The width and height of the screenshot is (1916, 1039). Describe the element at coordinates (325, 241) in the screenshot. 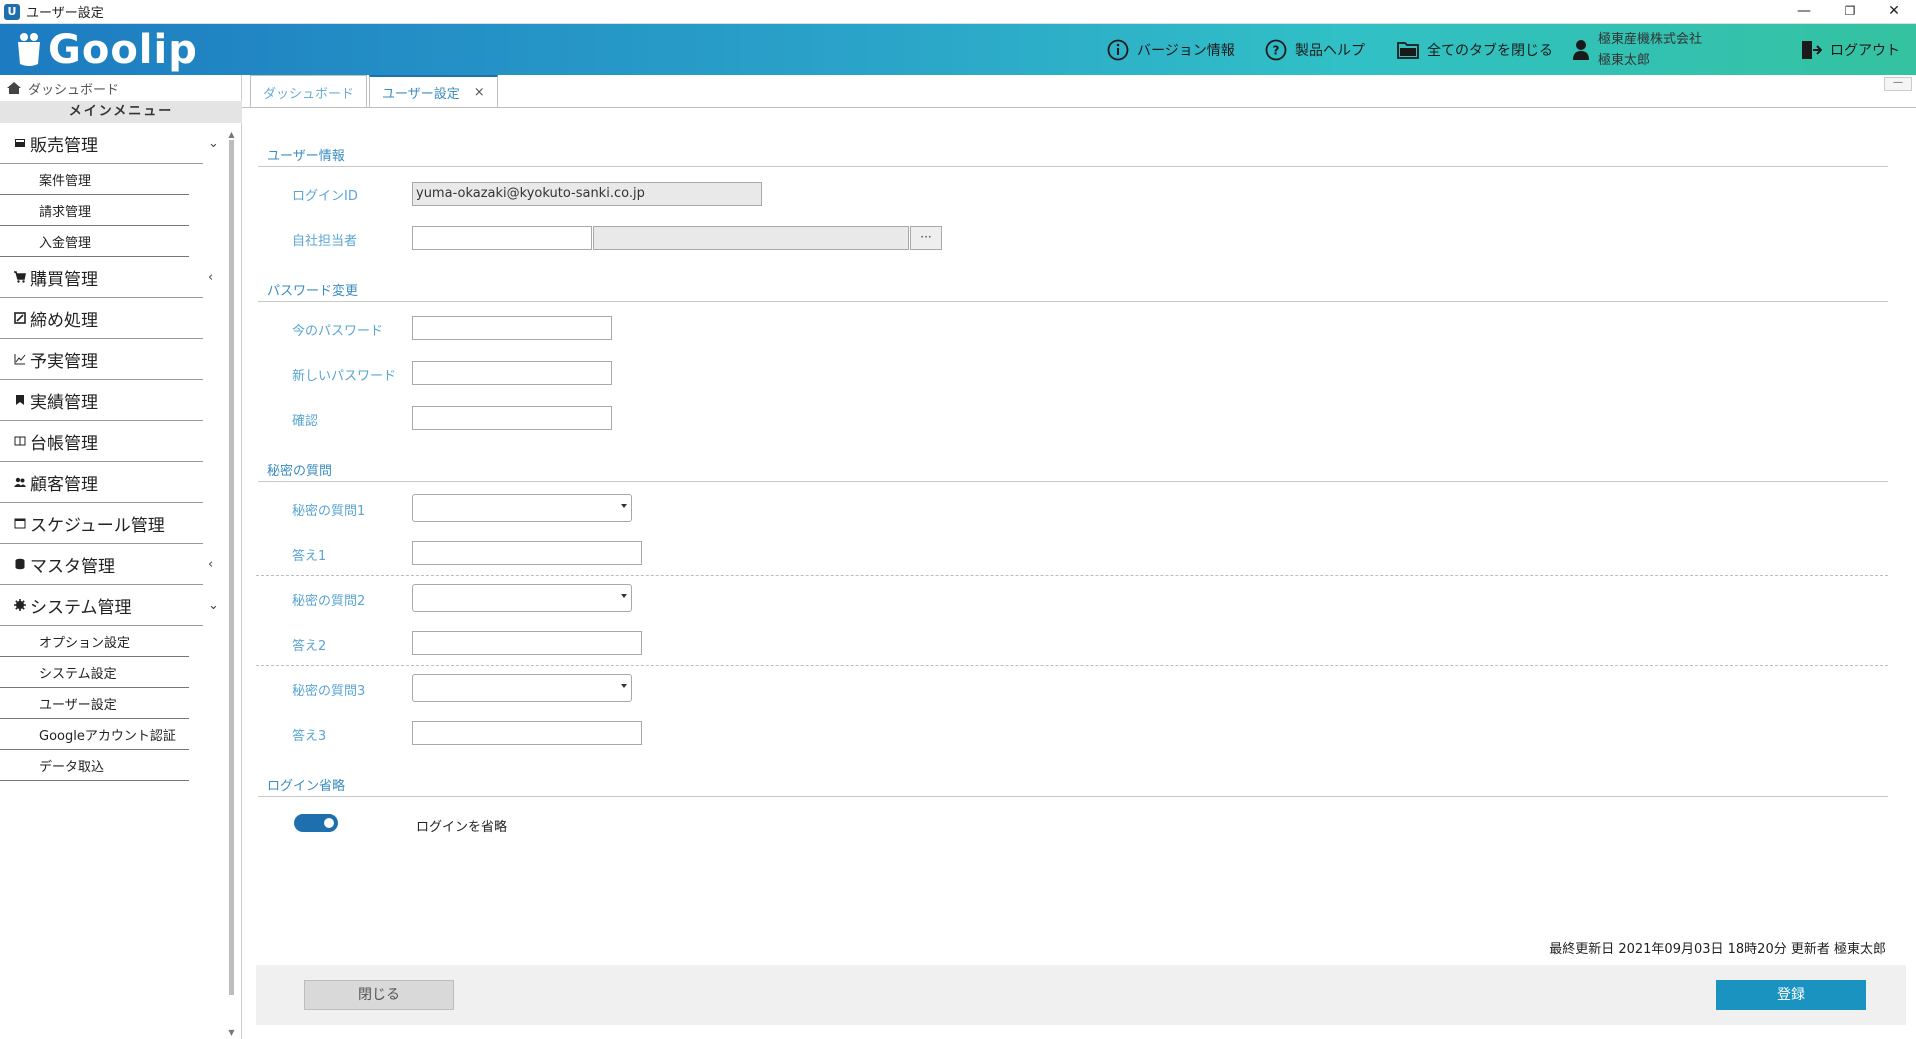

I see `staff-label: 自社担当者` at that location.